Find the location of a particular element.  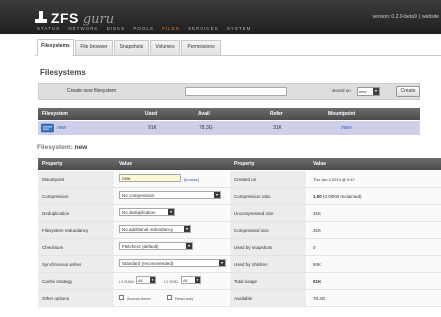

properties-table-header: Property Value Property Value is located at coordinates (239, 164).